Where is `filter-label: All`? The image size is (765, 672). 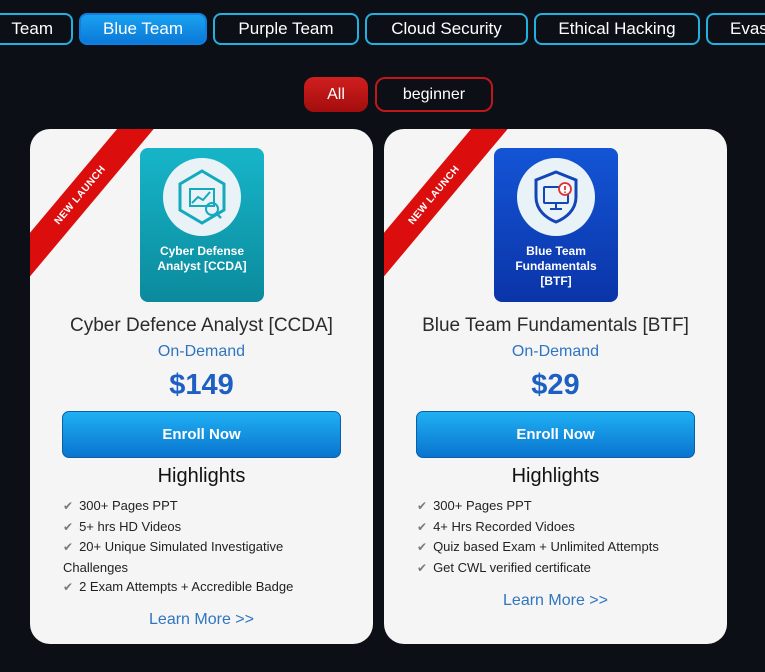 filter-label: All is located at coordinates (336, 94).